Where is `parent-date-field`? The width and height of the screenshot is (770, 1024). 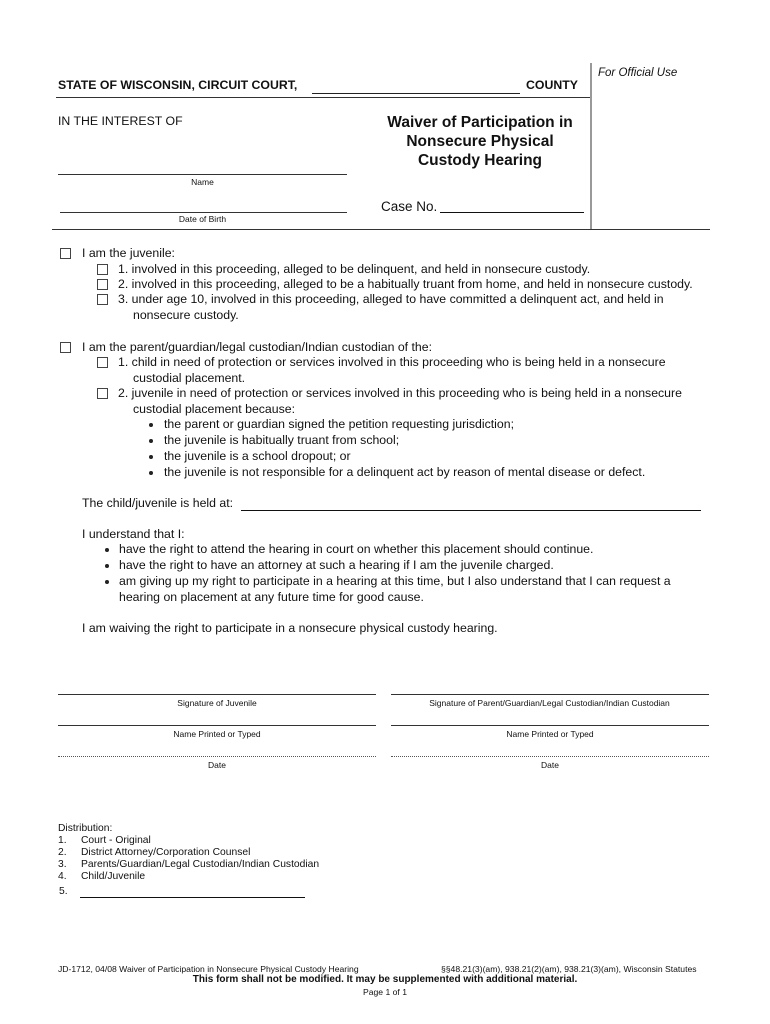
parent-date-field is located at coordinates (550, 756).